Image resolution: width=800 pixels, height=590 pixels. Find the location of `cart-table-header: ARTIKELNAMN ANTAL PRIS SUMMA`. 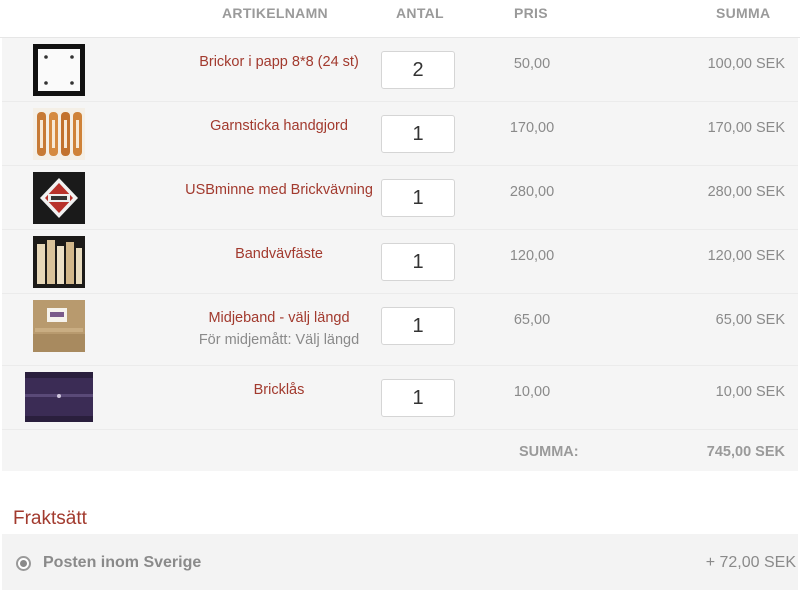

cart-table-header: ARTIKELNAMN ANTAL PRIS SUMMA is located at coordinates (400, 19).